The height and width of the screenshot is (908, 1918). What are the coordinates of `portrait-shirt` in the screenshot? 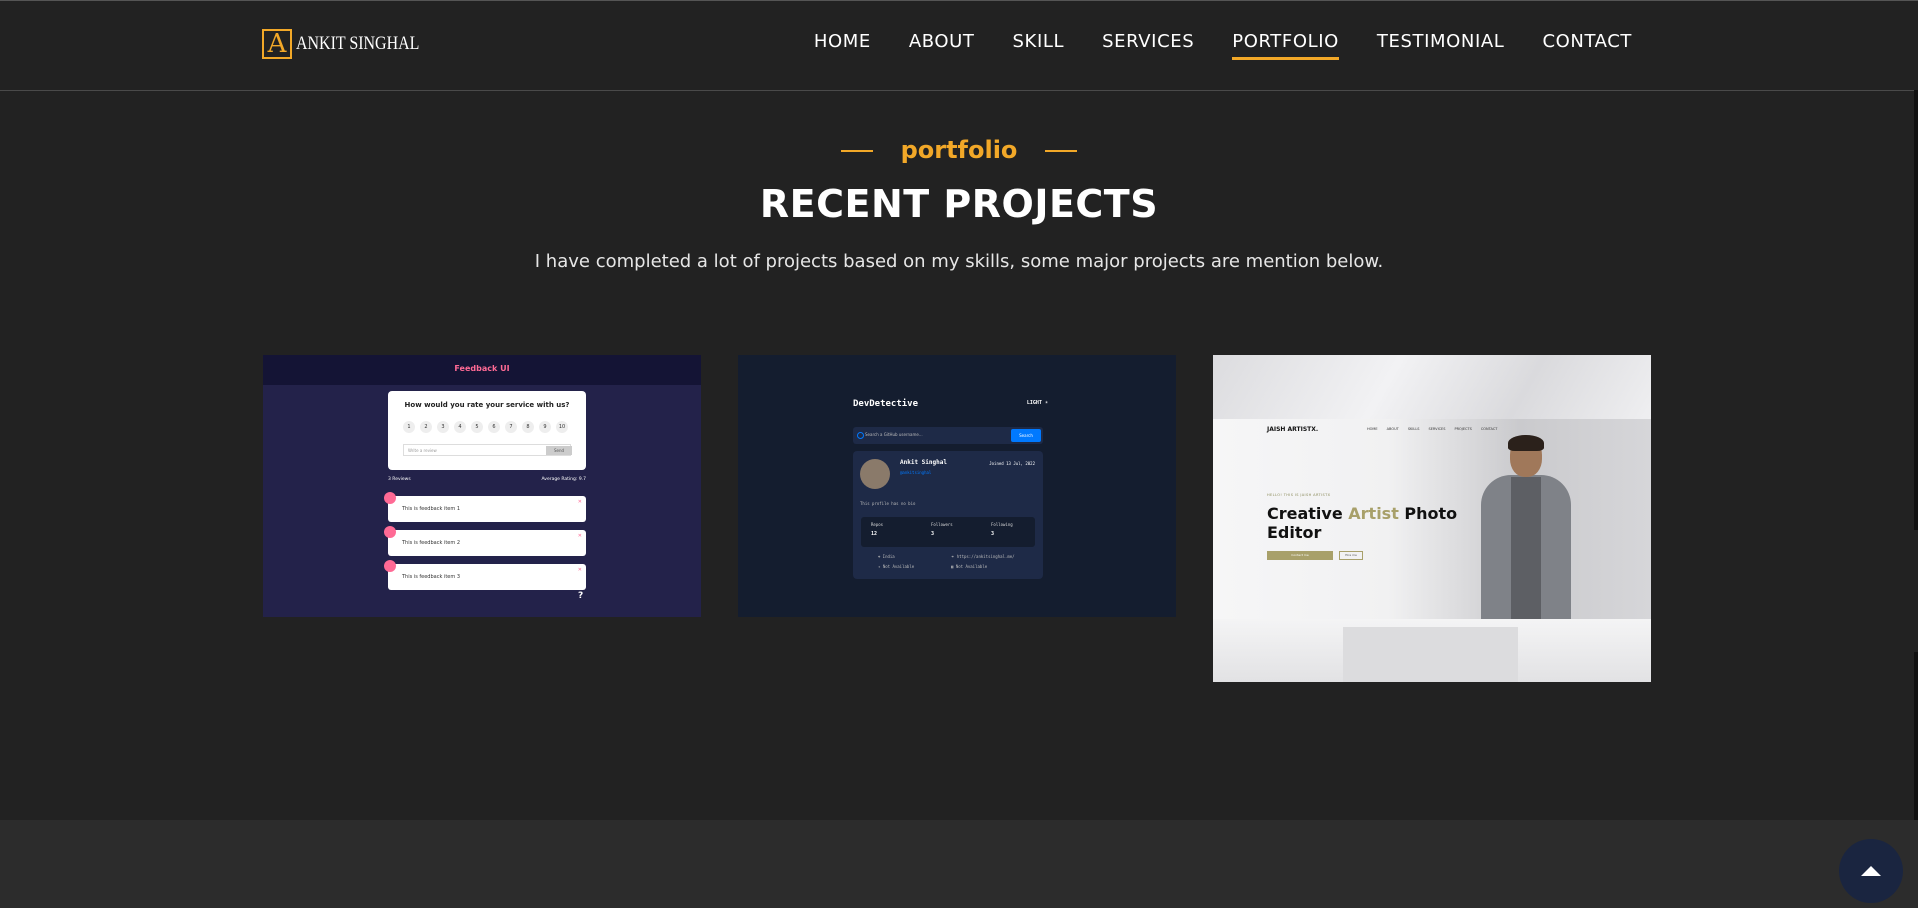 It's located at (1526, 548).